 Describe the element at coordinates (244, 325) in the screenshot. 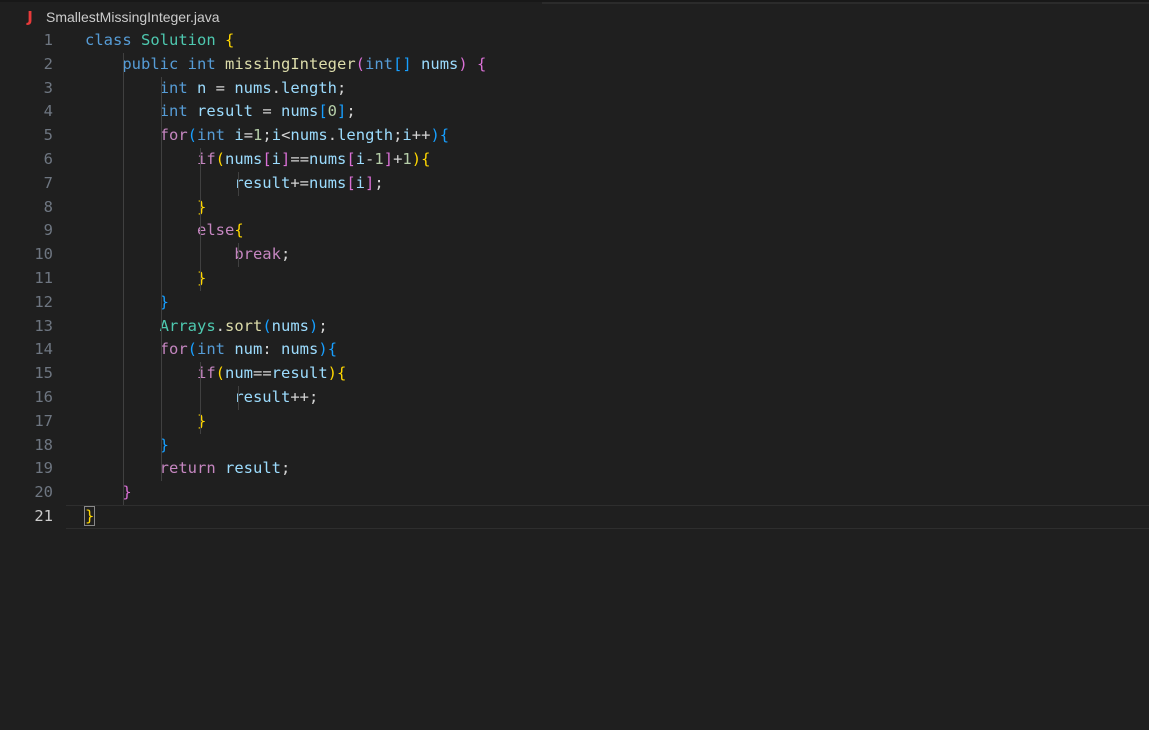

I see `code-token: sort` at that location.